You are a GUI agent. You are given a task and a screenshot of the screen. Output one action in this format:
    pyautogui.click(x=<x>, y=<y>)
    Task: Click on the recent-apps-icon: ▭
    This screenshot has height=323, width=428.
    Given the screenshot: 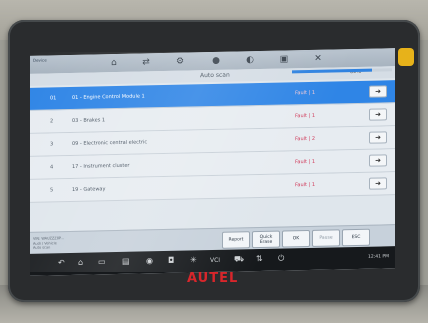 What is the action you would take?
    pyautogui.click(x=102, y=261)
    